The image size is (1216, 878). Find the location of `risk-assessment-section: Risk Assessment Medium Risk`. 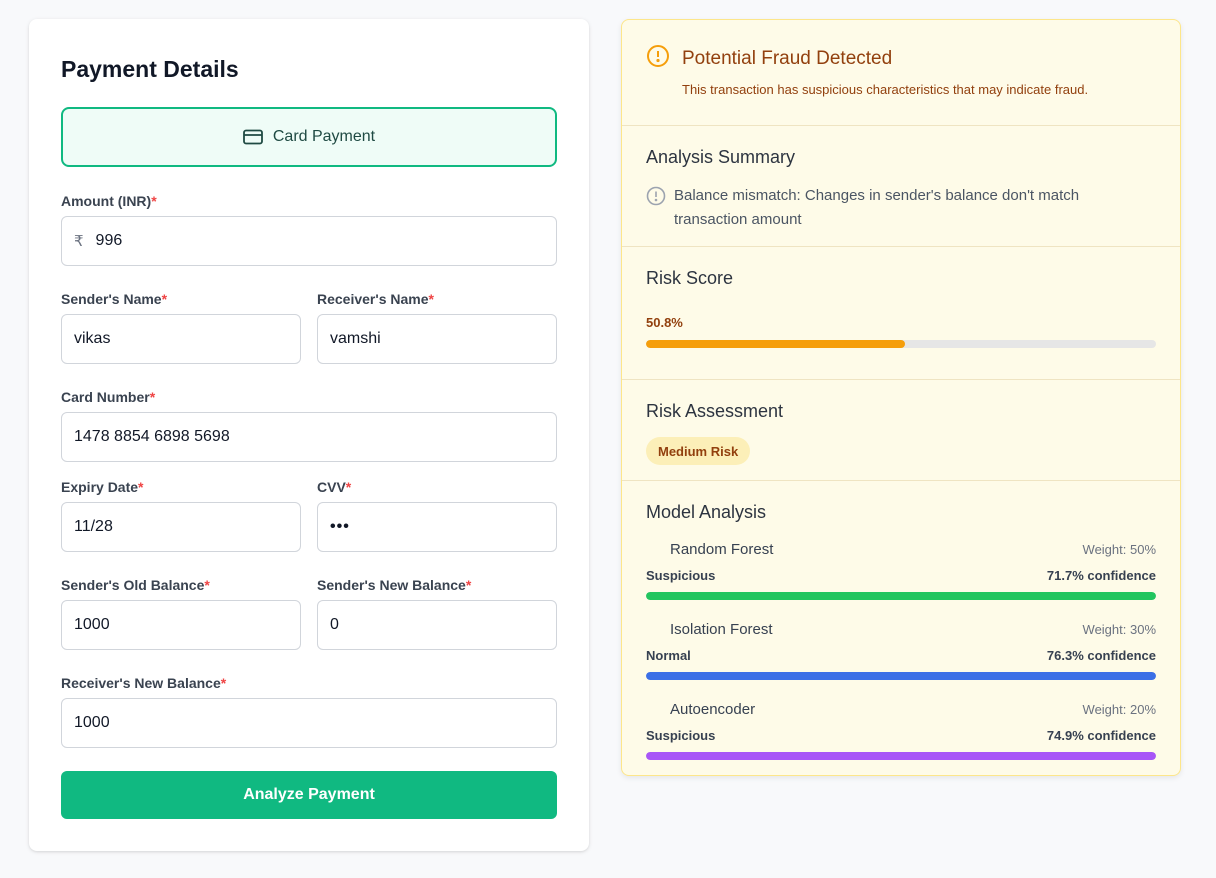

risk-assessment-section: Risk Assessment Medium Risk is located at coordinates (901, 429).